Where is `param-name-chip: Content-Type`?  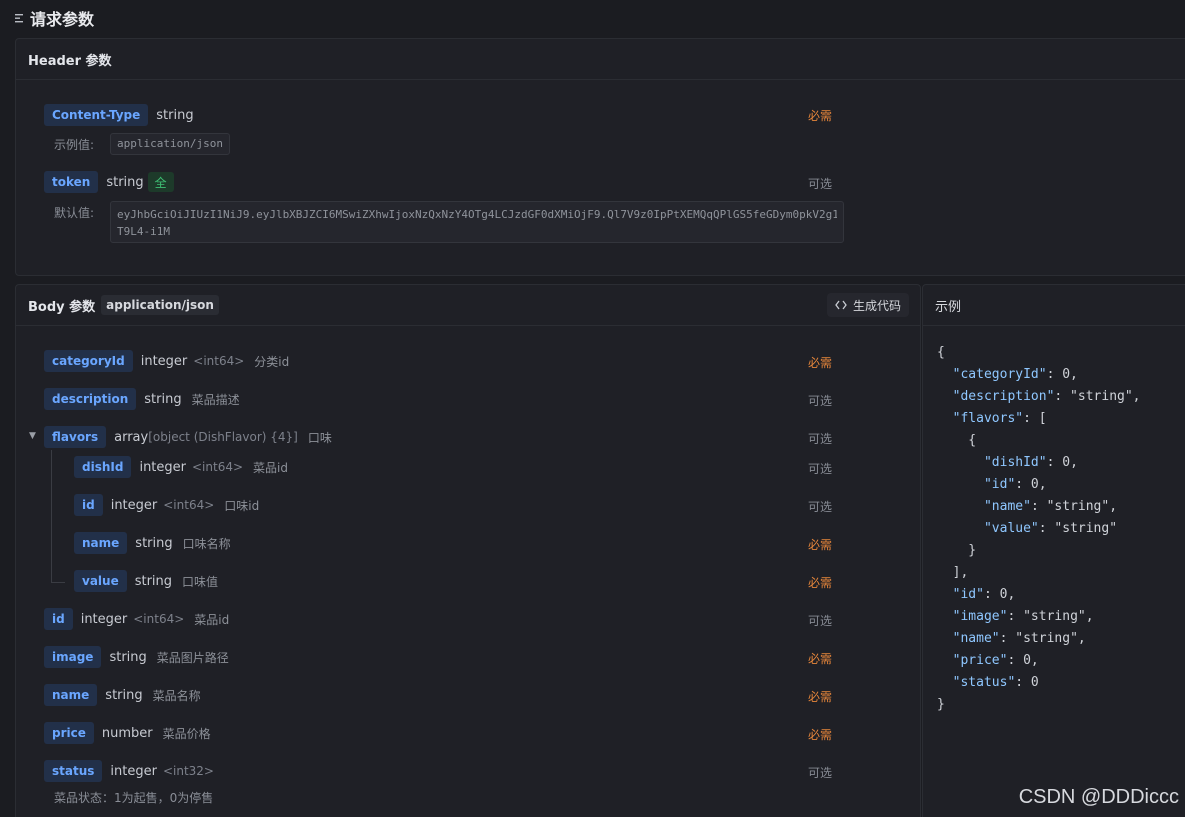 param-name-chip: Content-Type is located at coordinates (96, 115).